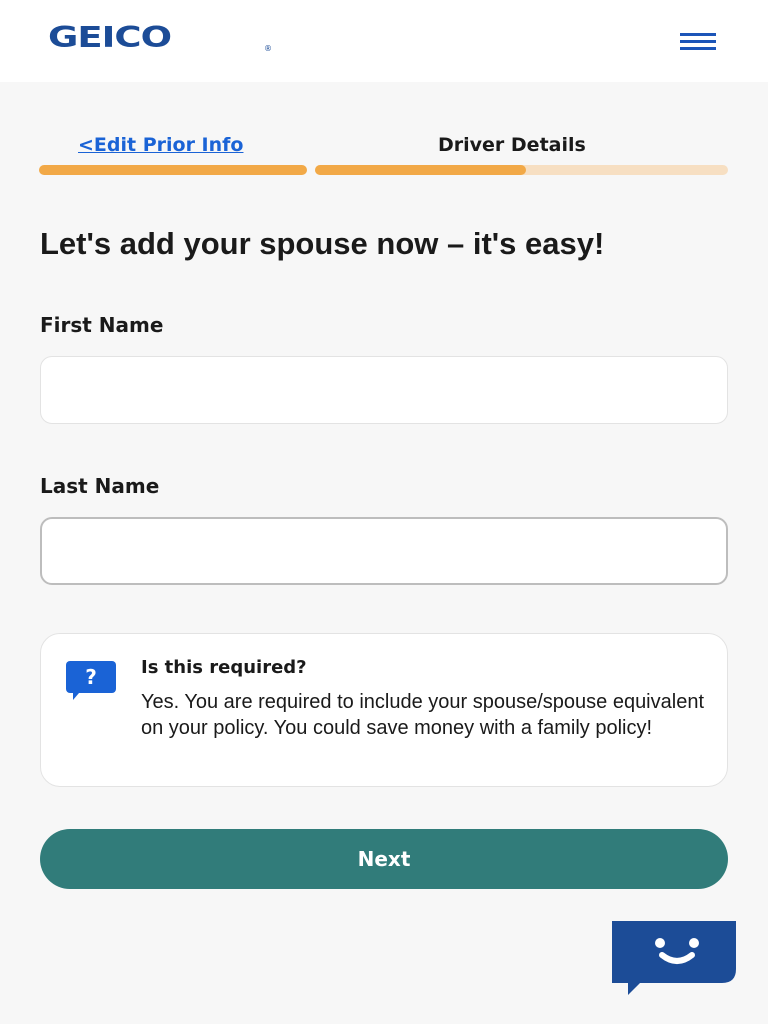 Image resolution: width=768 pixels, height=1024 pixels. I want to click on hamburger-menu-icon, so click(698, 42).